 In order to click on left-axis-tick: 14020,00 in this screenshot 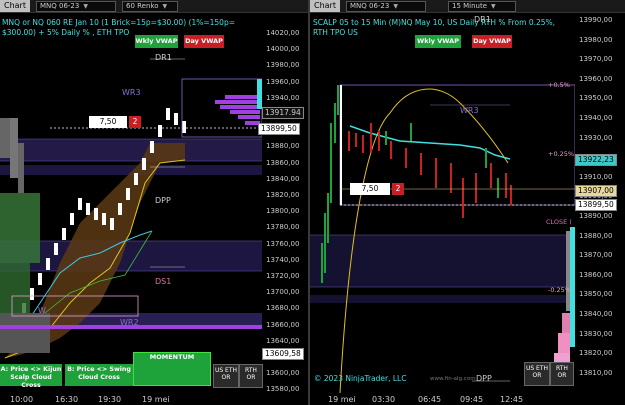, I will do `click(283, 33)`.